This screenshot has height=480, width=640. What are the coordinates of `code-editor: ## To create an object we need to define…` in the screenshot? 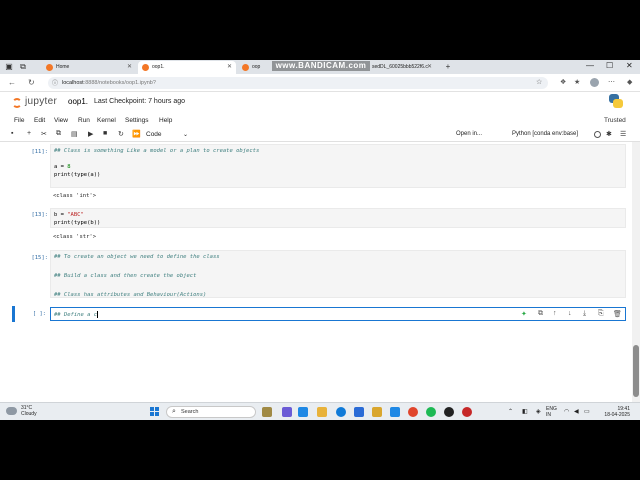 It's located at (338, 277).